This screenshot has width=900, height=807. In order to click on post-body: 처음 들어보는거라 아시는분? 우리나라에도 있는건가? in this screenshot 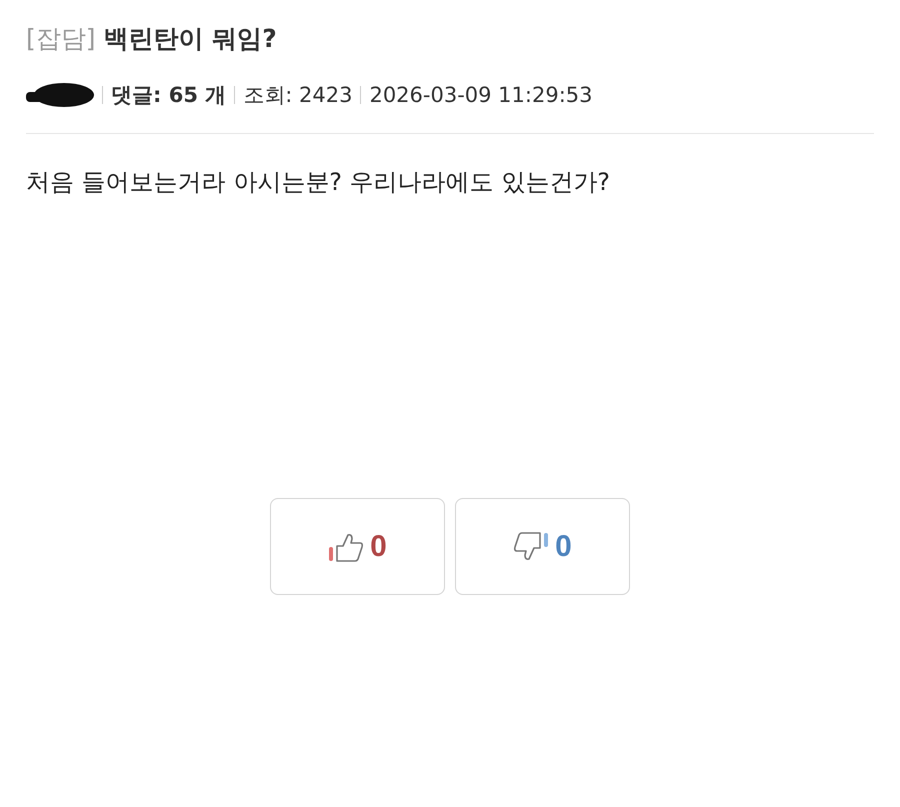, I will do `click(318, 182)`.